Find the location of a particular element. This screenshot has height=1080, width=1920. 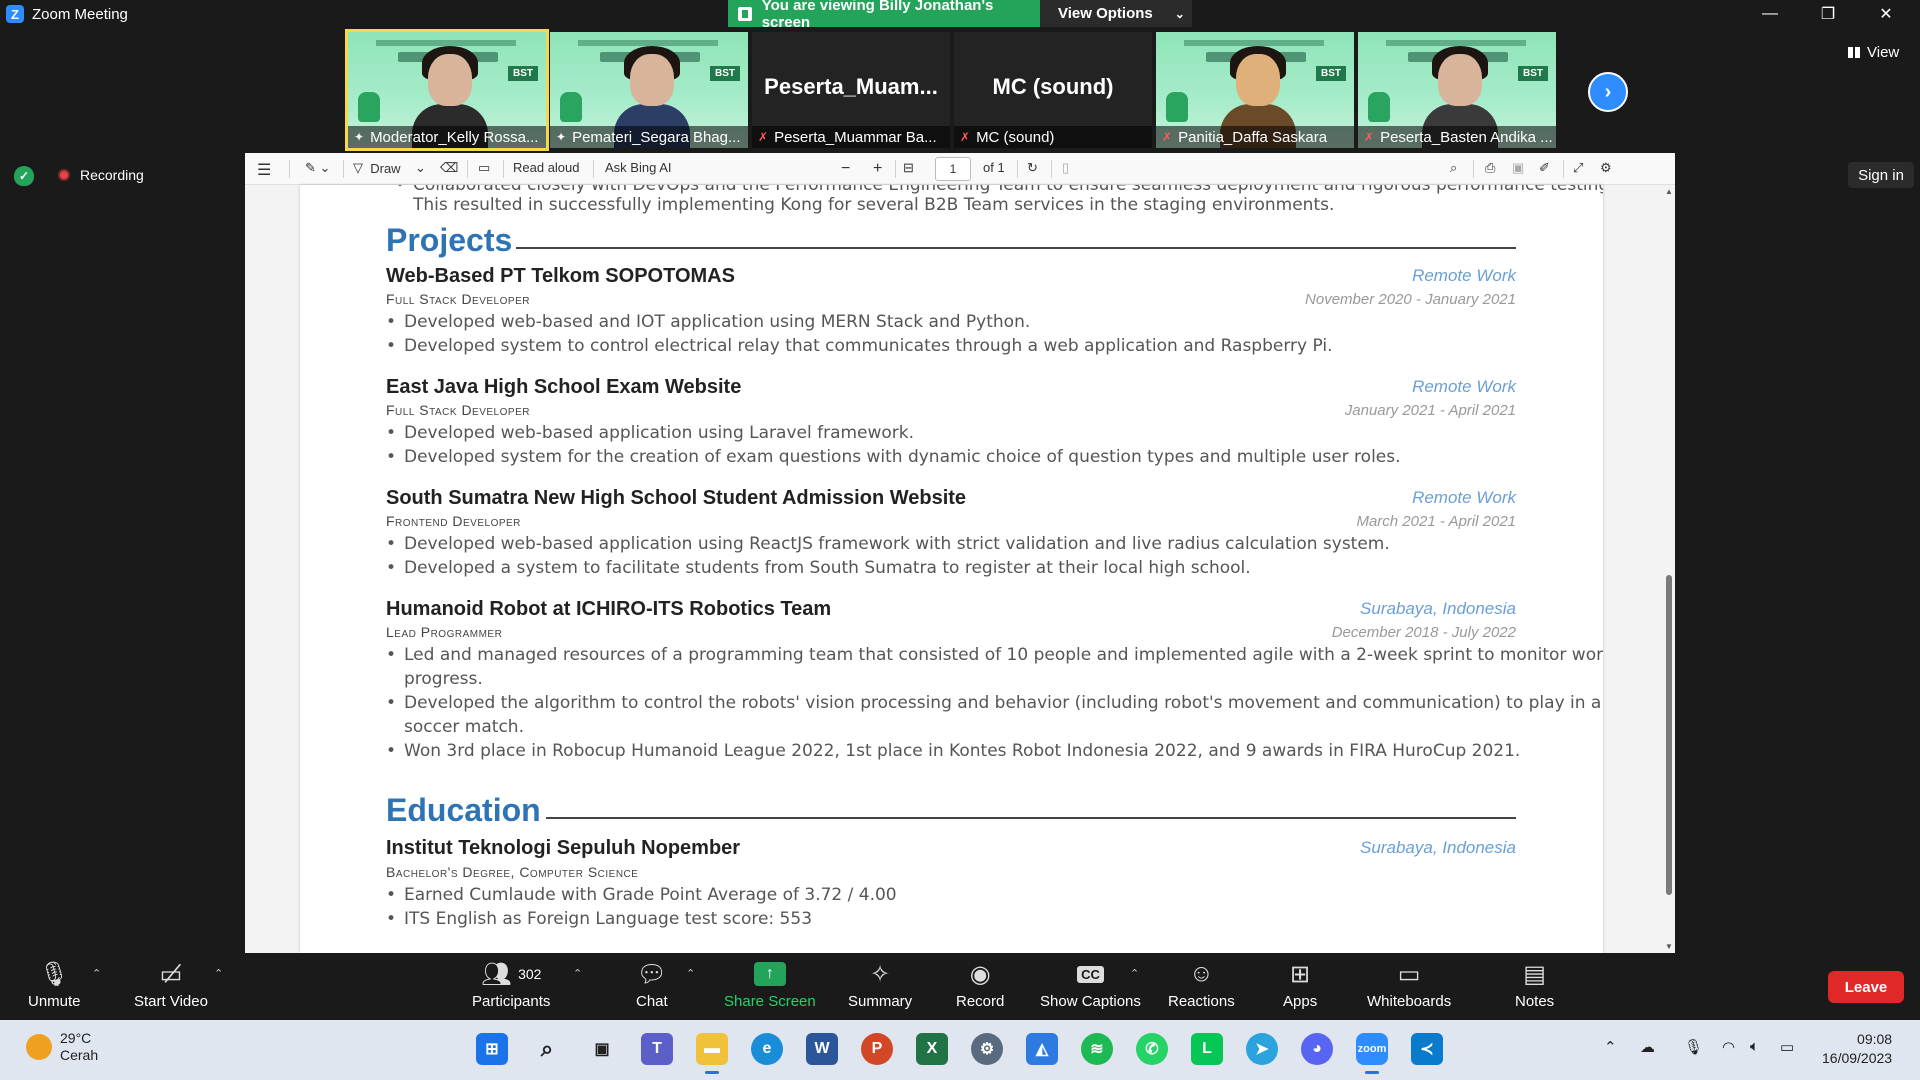

erase-icon: ⌫ is located at coordinates (449, 168).